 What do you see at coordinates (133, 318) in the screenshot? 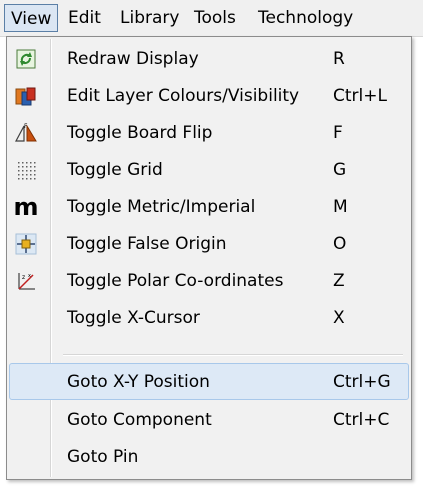
I see `menu-item-label: Toggle X-Cursor` at bounding box center [133, 318].